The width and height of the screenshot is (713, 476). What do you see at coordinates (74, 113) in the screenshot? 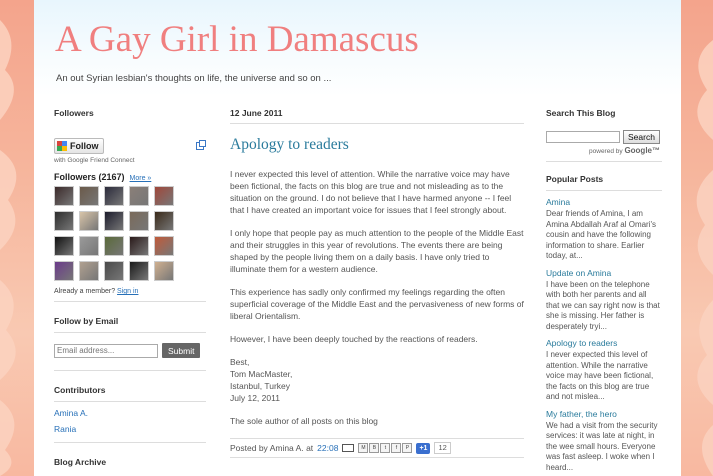
I see `followers-title: Followers` at bounding box center [74, 113].